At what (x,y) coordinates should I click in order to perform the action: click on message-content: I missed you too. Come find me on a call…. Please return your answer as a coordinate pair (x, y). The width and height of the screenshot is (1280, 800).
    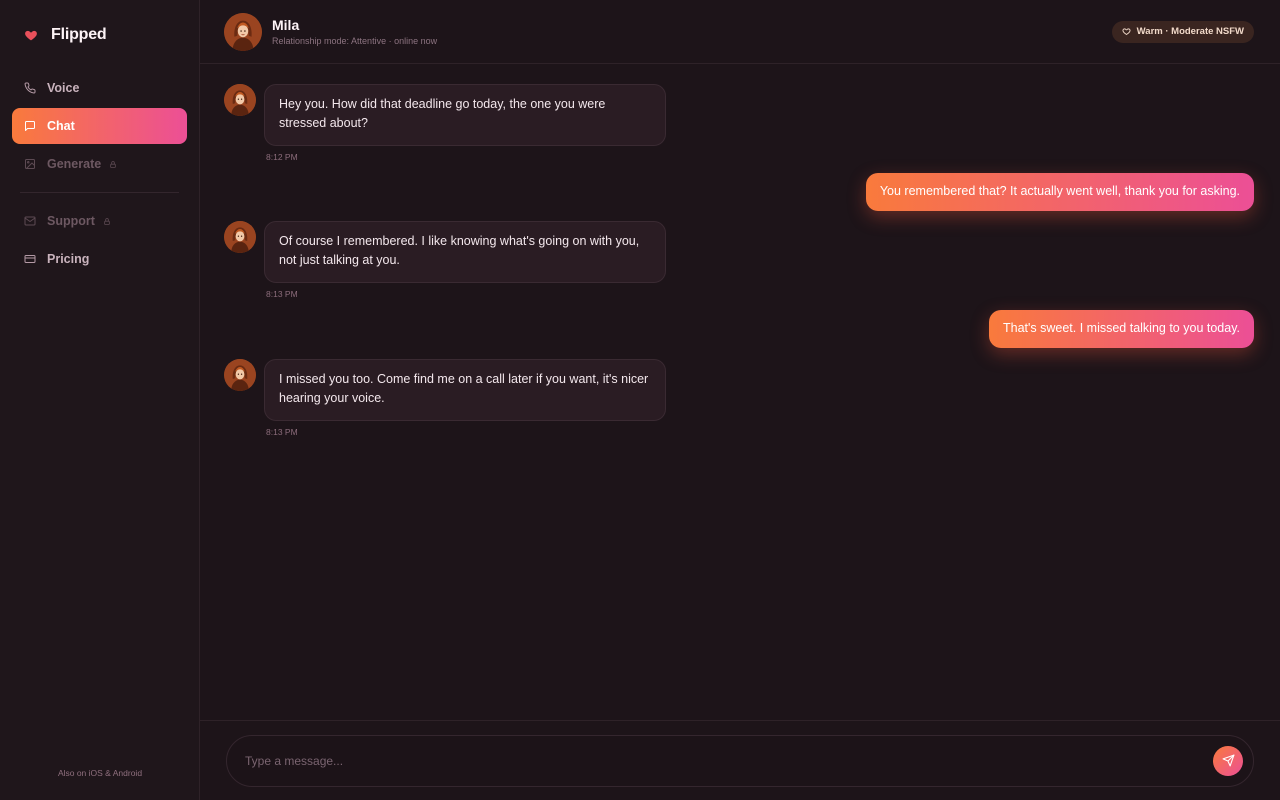
    Looking at the image, I should click on (465, 398).